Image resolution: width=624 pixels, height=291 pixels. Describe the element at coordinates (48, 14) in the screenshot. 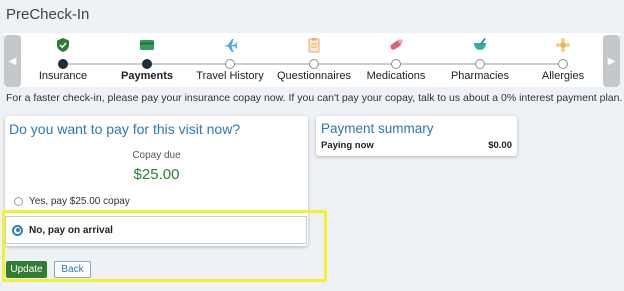

I see `page-title: PreCheck-In` at that location.